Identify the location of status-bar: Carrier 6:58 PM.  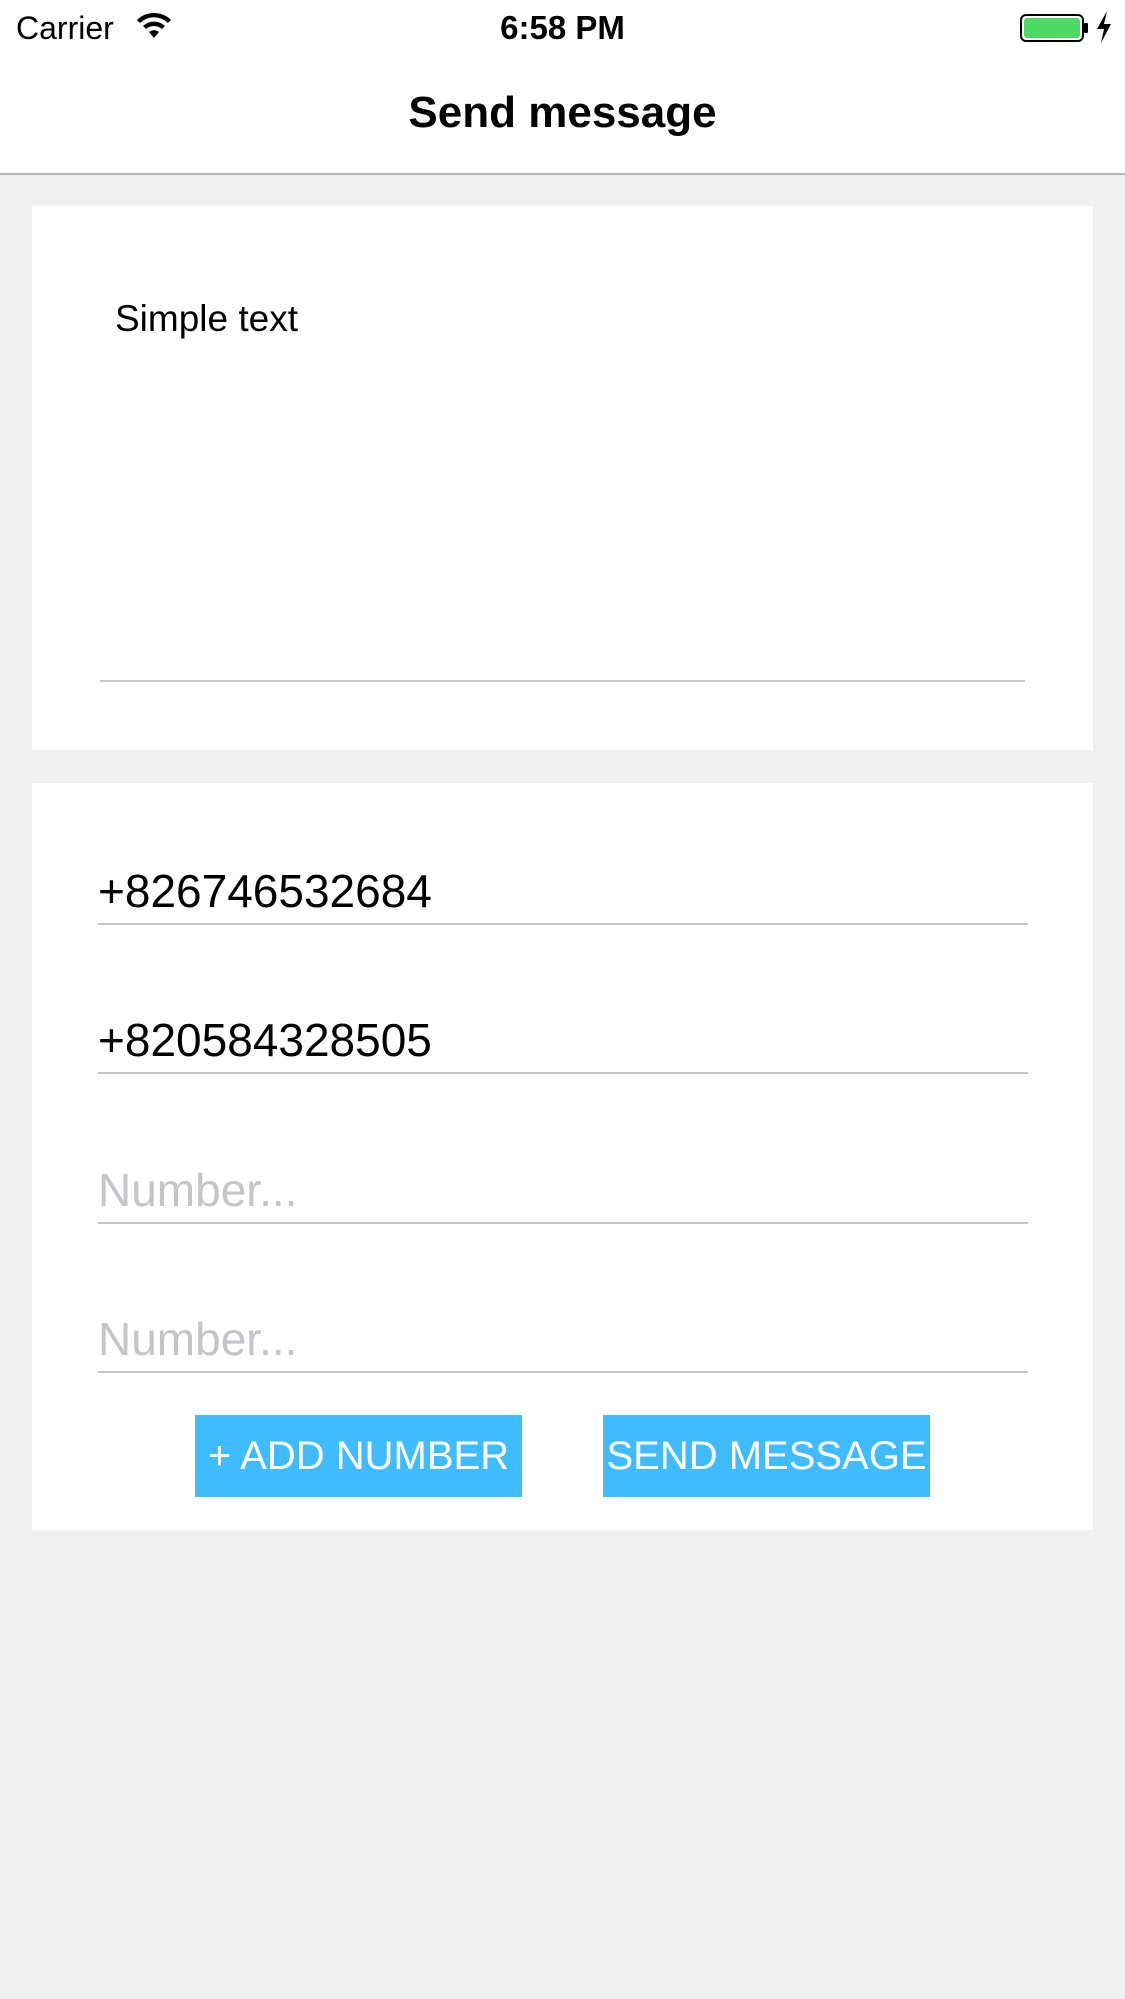
(562, 29).